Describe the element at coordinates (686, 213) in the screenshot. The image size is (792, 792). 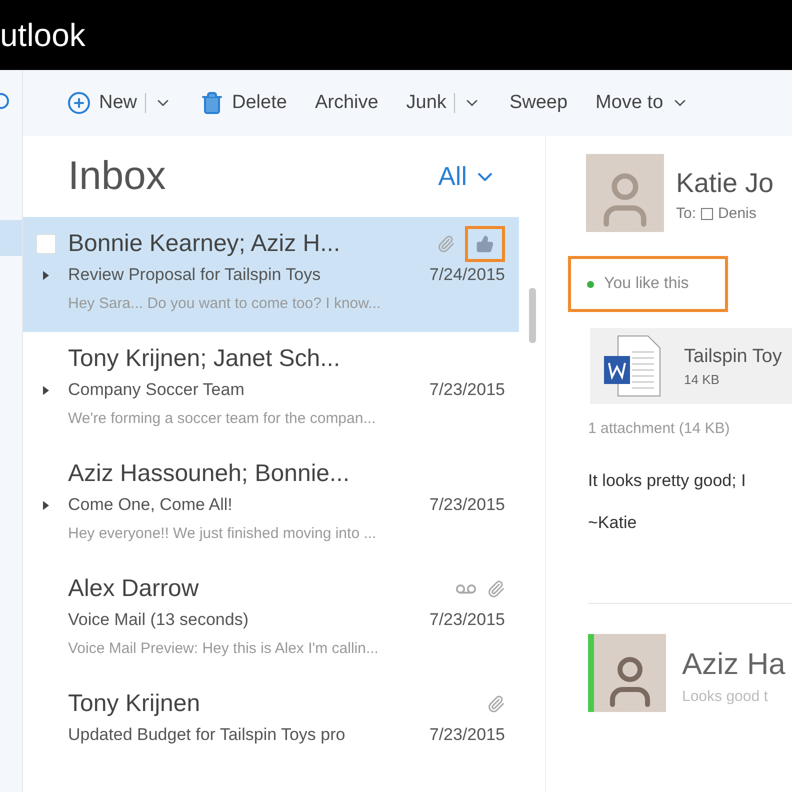
I see `to-label: To:` at that location.